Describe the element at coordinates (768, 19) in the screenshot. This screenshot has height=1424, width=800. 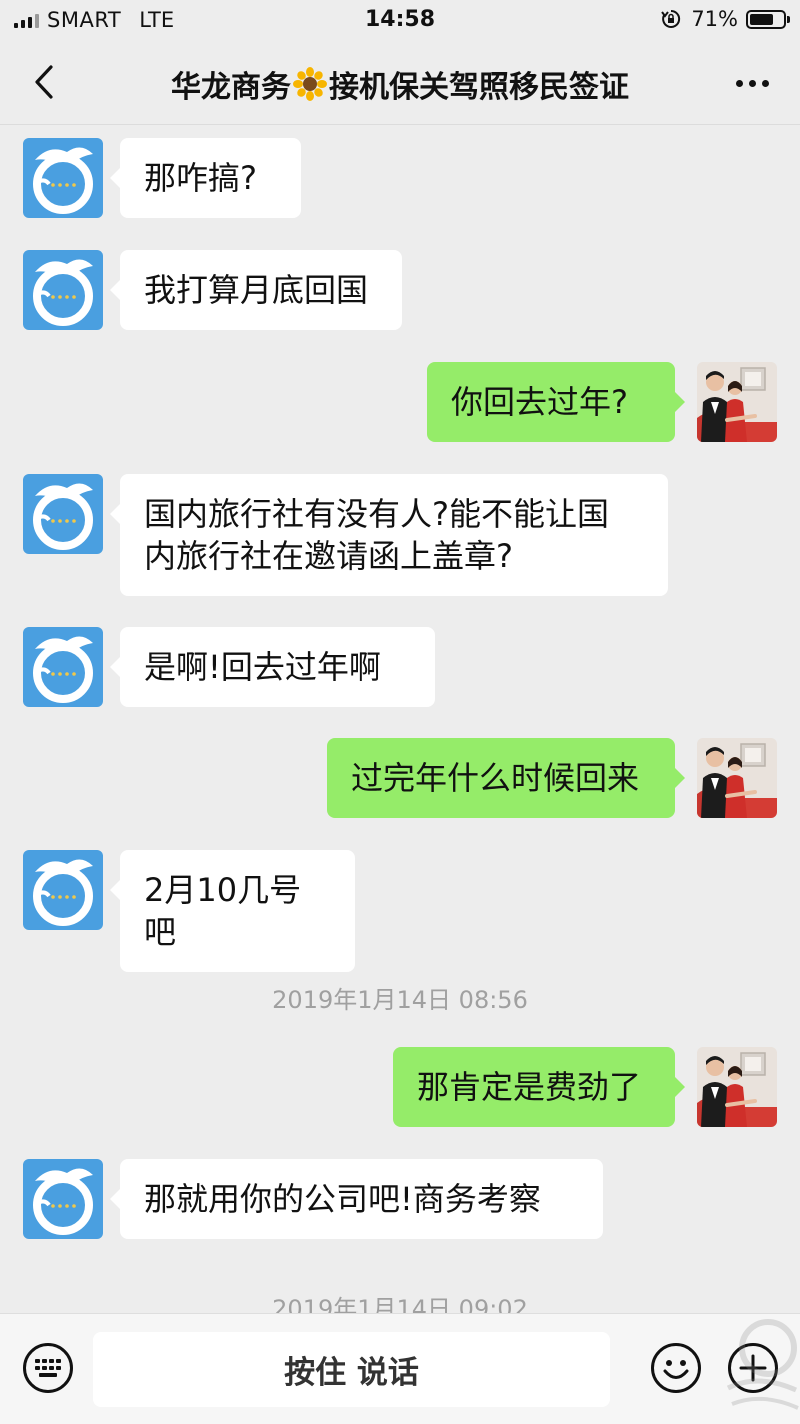
I see `battery-icon` at that location.